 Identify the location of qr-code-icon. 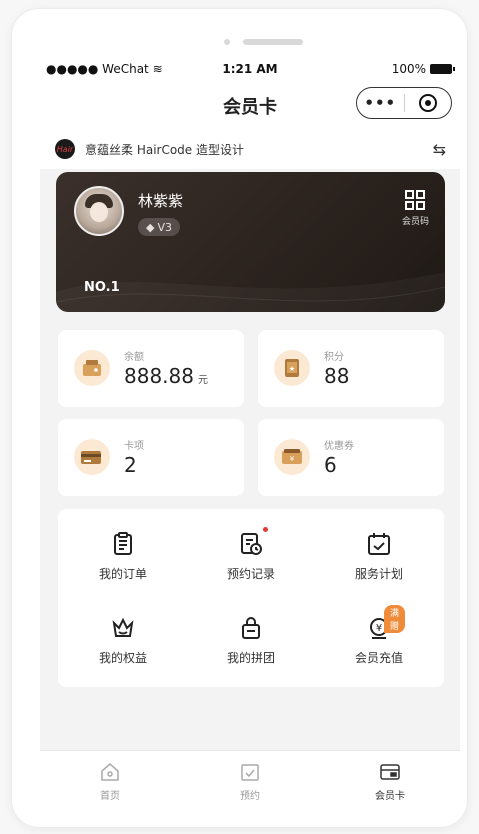
(415, 200).